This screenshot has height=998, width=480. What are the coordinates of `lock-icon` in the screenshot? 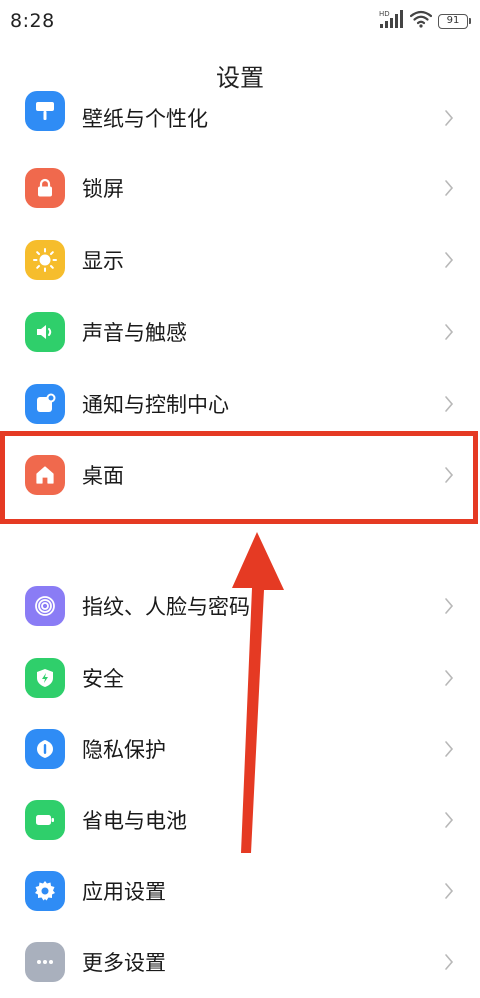 It's located at (45, 188).